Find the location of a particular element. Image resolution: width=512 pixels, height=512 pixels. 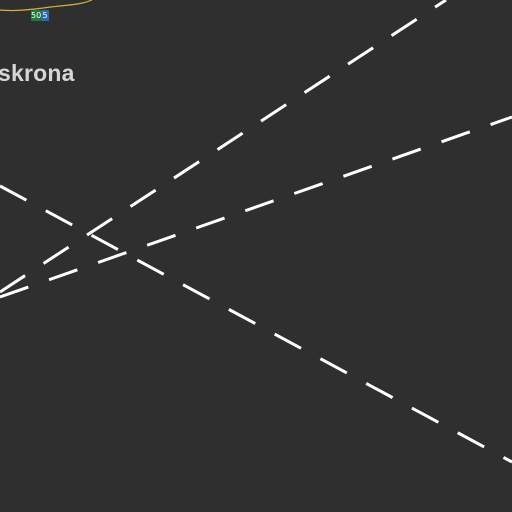

place-label: skrona is located at coordinates (37, 73).